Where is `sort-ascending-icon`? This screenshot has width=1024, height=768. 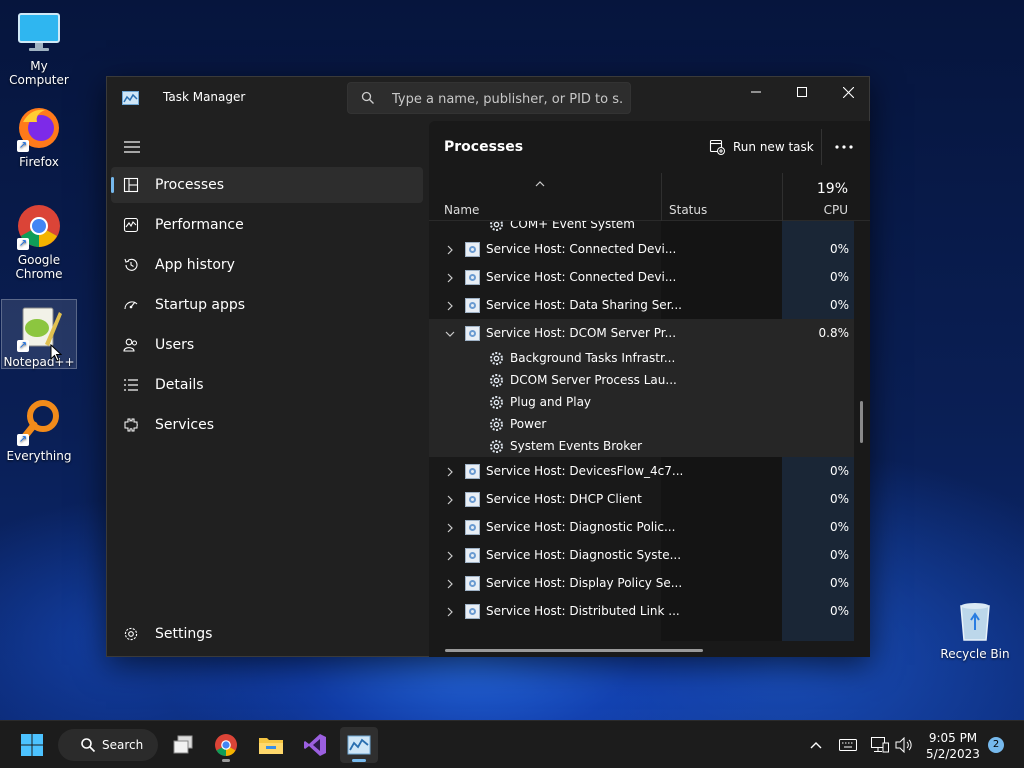 sort-ascending-icon is located at coordinates (540, 182).